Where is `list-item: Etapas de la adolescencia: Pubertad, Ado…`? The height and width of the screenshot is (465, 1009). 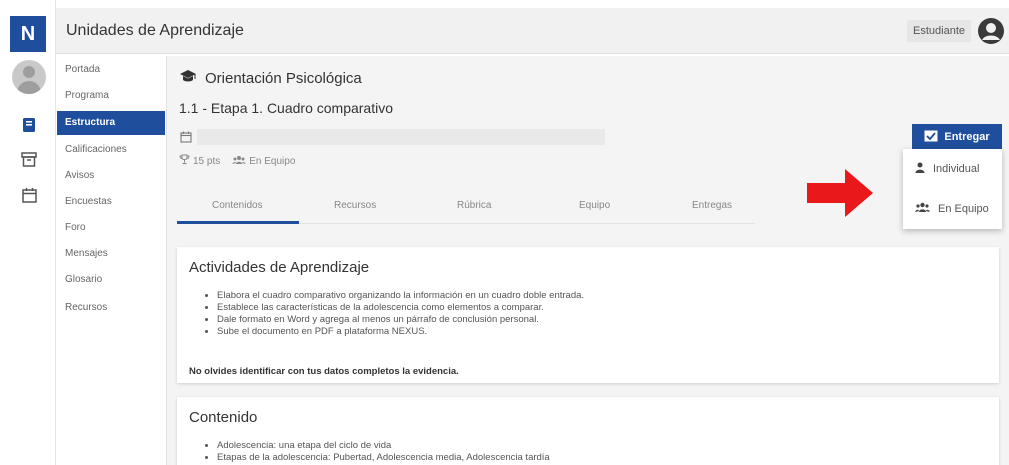
list-item: Etapas de la adolescencia: Pubertad, Ado… is located at coordinates (383, 458).